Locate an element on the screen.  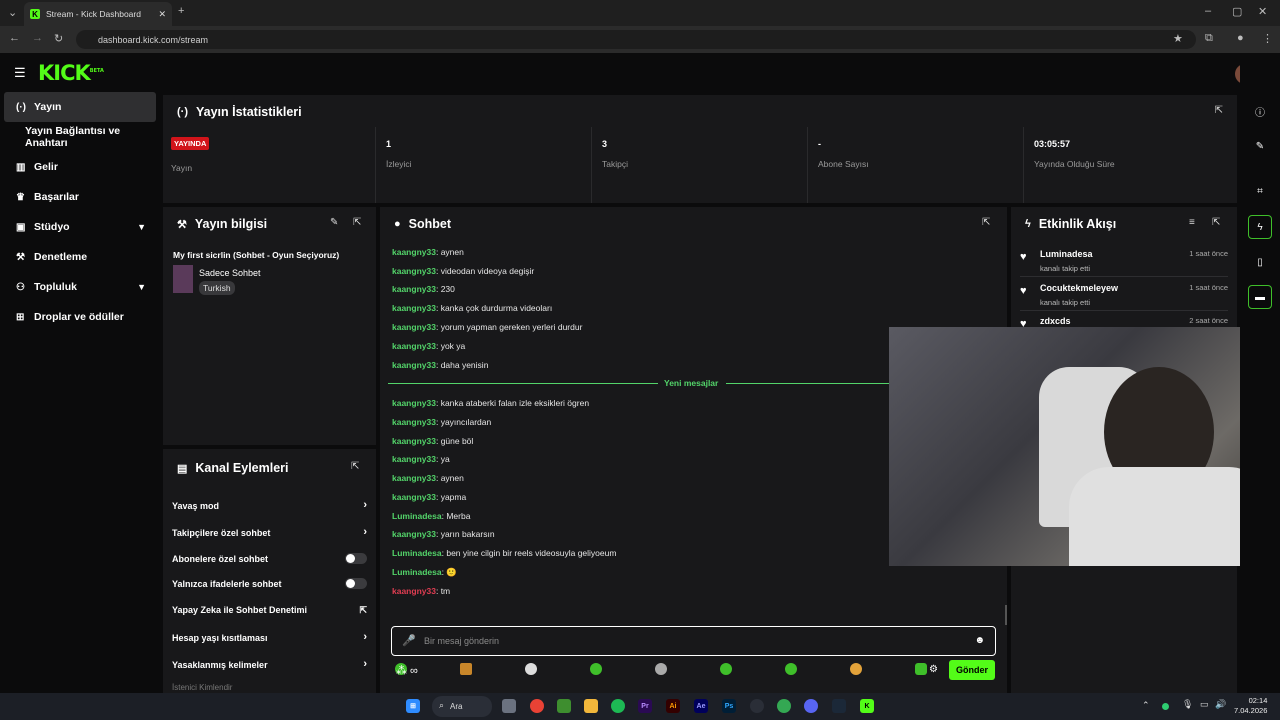
microphone-icon: 🎤 is located at coordinates (409, 640).